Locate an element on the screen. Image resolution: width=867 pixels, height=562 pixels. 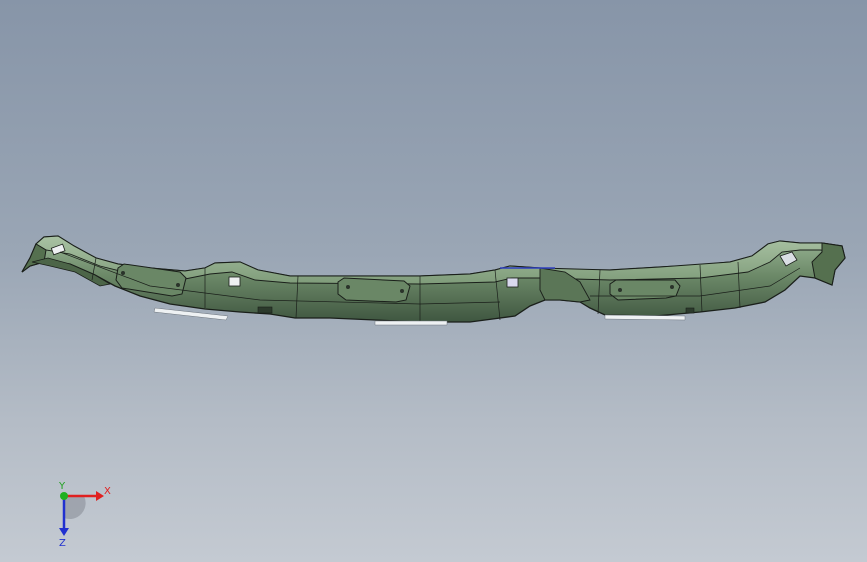
orientation-triad: X Y Z is located at coordinates (79, 515).